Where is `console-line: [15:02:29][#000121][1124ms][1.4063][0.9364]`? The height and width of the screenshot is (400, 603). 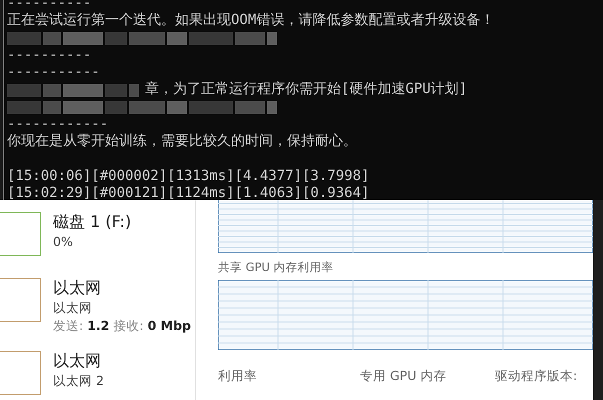
console-line: [15:02:29][#000121][1124ms][1.4063][0.9364] is located at coordinates (188, 192).